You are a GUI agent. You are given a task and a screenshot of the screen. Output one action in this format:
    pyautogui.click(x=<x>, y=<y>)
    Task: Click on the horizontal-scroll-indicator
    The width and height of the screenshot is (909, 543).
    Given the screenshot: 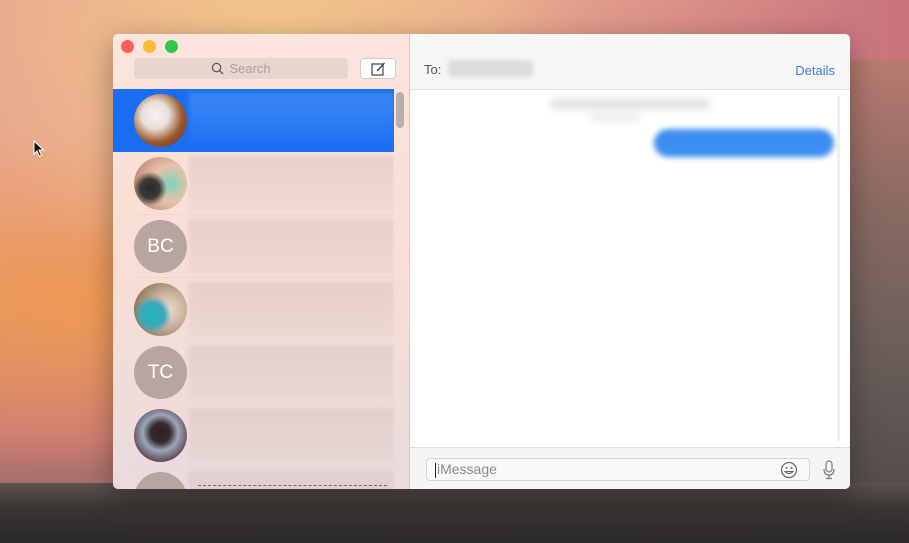 What is the action you would take?
    pyautogui.click(x=292, y=486)
    